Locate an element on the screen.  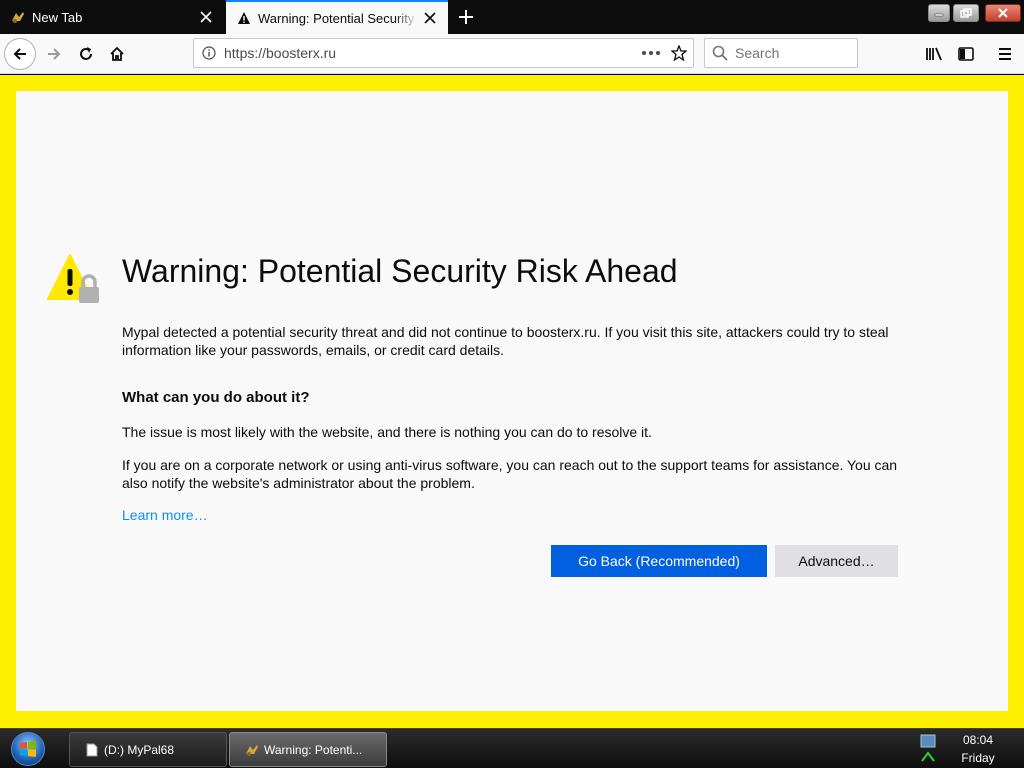
tab-warning: Warning: Potential Security Risk Ahead is located at coordinates (337, 17).